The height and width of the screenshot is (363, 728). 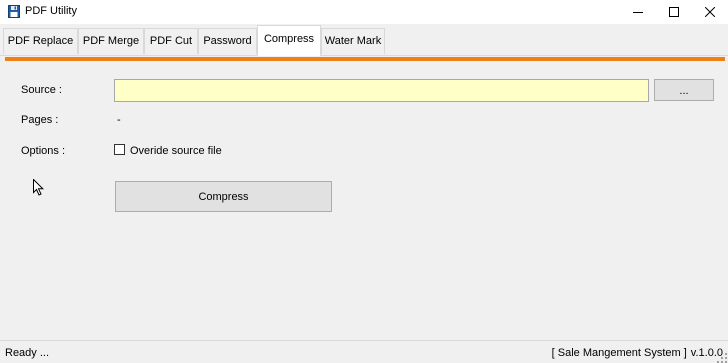 I want to click on pages-label: Pages :, so click(x=40, y=120).